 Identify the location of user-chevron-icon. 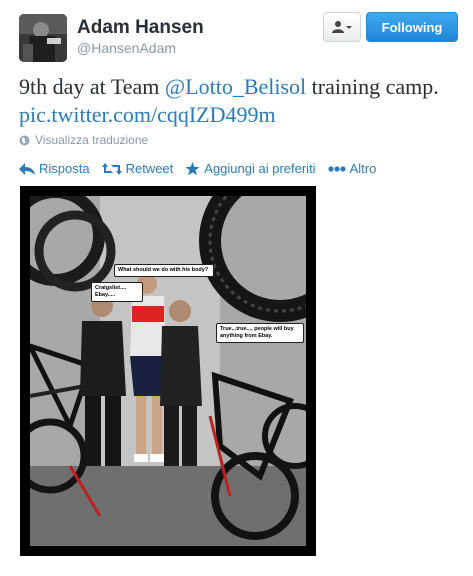
(342, 27).